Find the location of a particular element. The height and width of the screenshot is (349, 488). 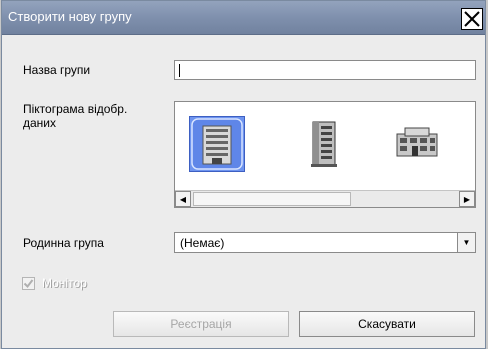

group-name-label: Назва групи is located at coordinates (57, 70).